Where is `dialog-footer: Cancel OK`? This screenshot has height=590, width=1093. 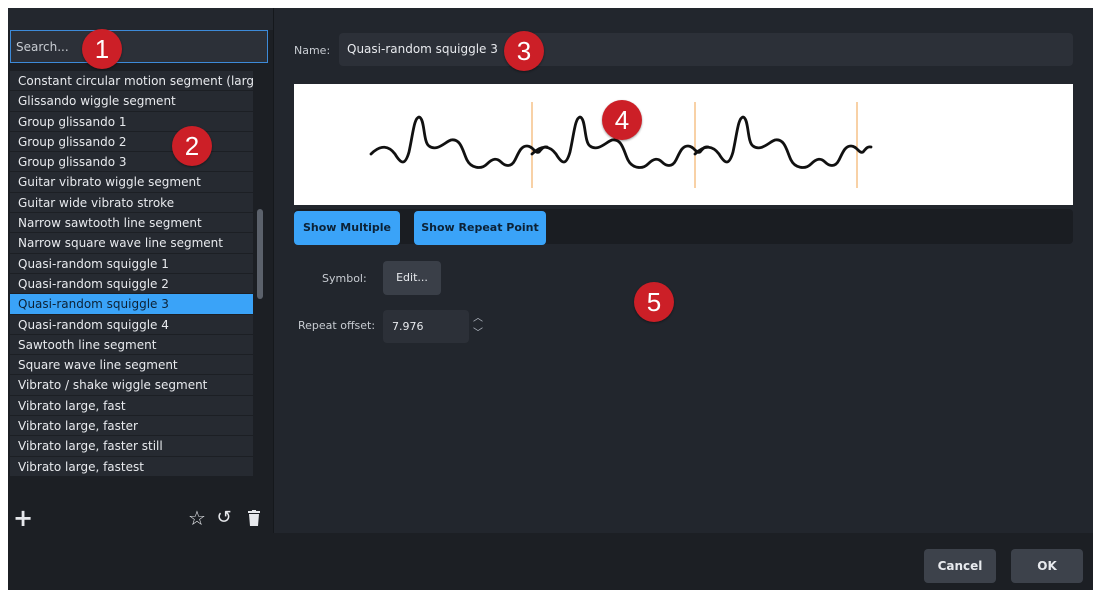 dialog-footer: Cancel OK is located at coordinates (550, 561).